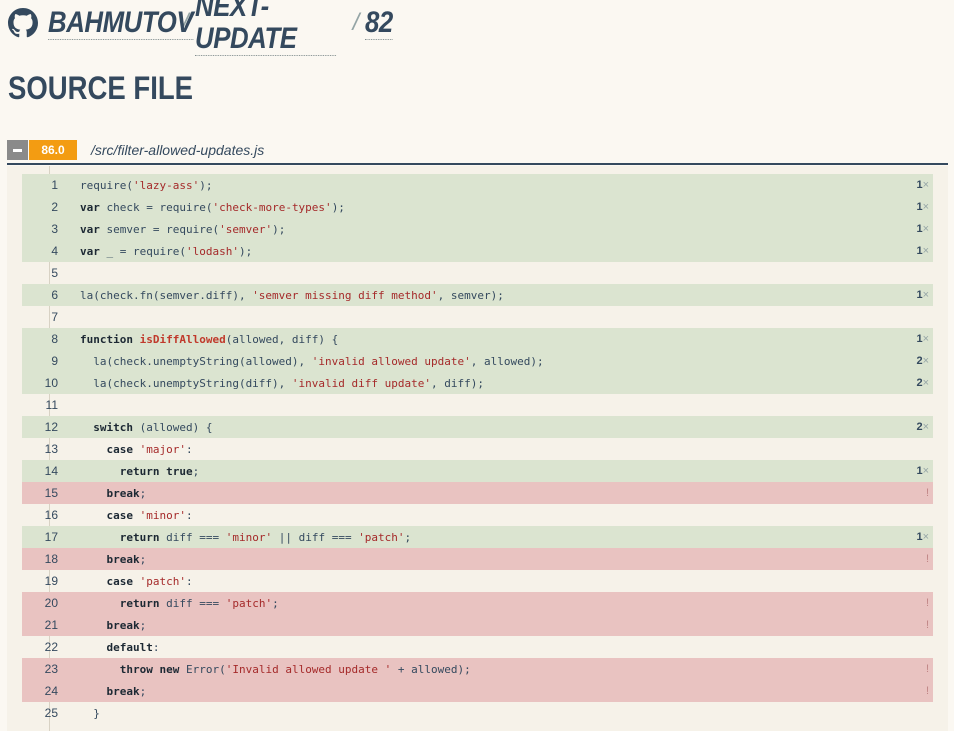  What do you see at coordinates (43, 339) in the screenshot?
I see `line-number: 8` at bounding box center [43, 339].